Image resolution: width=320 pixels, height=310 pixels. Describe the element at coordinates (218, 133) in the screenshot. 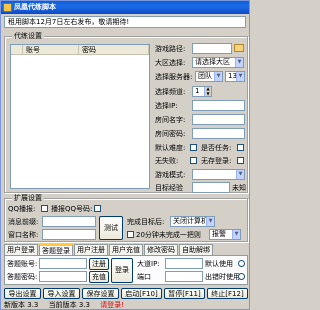

I see `room-password-input` at that location.